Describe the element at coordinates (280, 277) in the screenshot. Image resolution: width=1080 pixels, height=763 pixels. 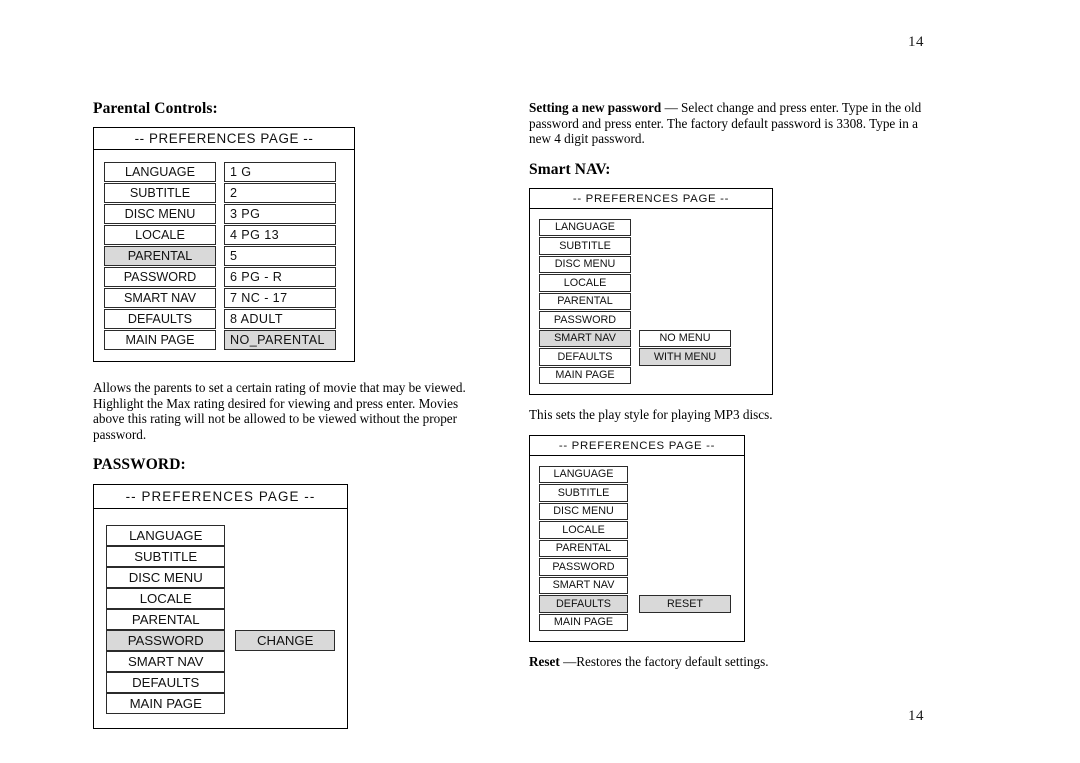
I see `rating-option-6: 6 PG - R` at that location.